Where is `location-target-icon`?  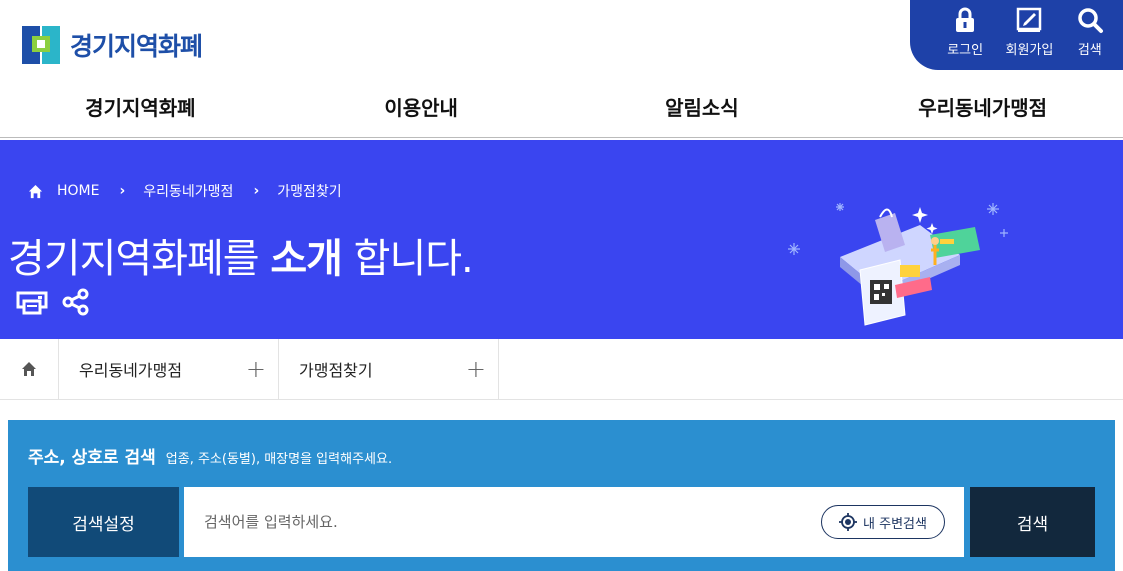
location-target-icon is located at coordinates (848, 522).